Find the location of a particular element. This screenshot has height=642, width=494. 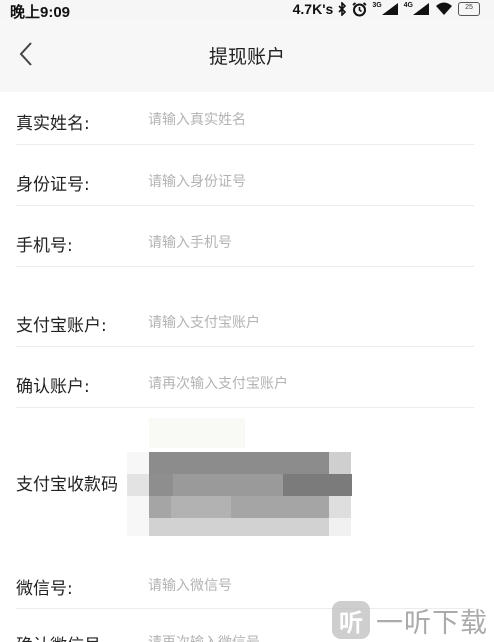

real-name-input is located at coordinates (308, 120).